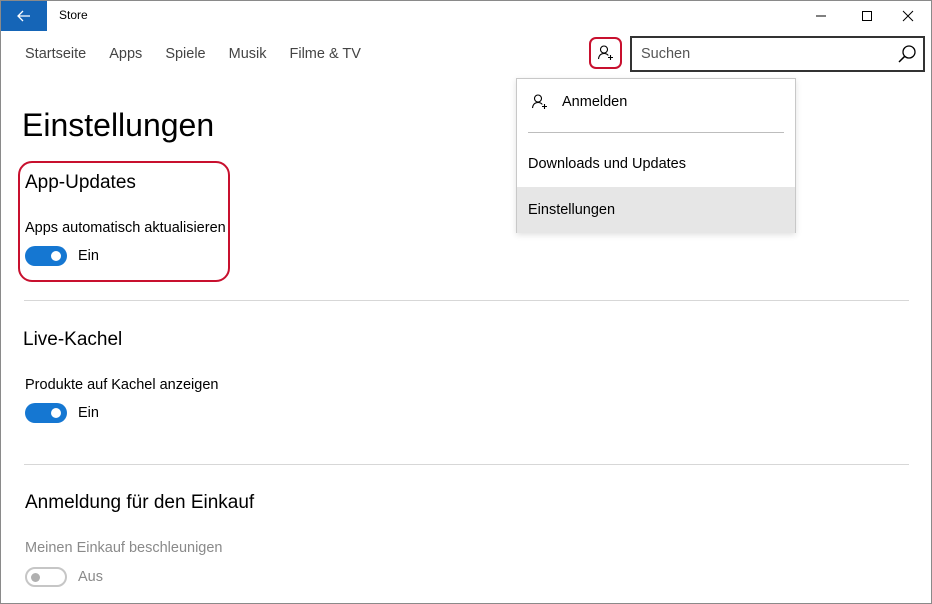  What do you see at coordinates (124, 548) in the screenshot?
I see `setting-label-speed-up-purchase: Meinen Einkauf beschleunigen` at bounding box center [124, 548].